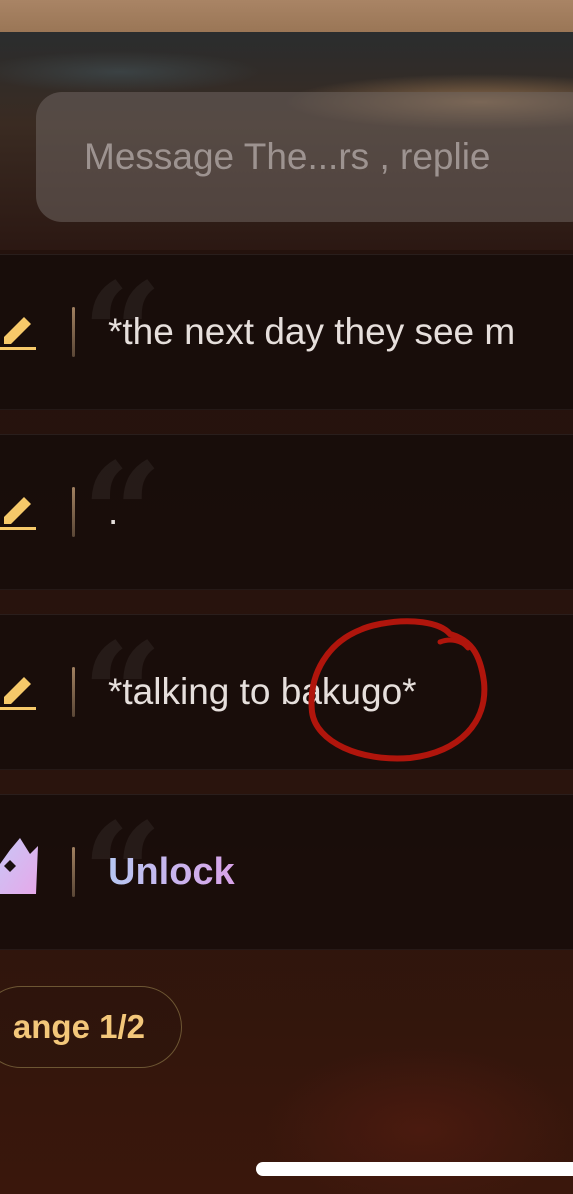 The width and height of the screenshot is (573, 1194). I want to click on unlock-label-wrap: Unlock, so click(171, 872).